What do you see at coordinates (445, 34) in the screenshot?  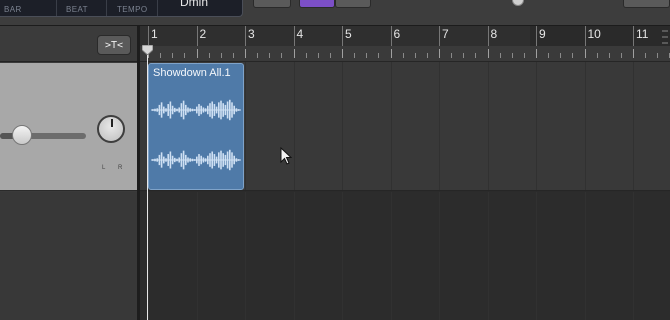 I see `bar-number: 7` at bounding box center [445, 34].